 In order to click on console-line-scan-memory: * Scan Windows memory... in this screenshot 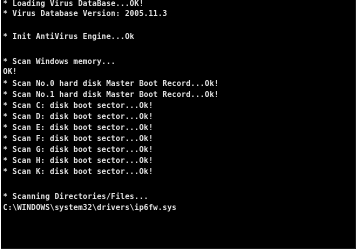, I will do `click(59, 61)`.